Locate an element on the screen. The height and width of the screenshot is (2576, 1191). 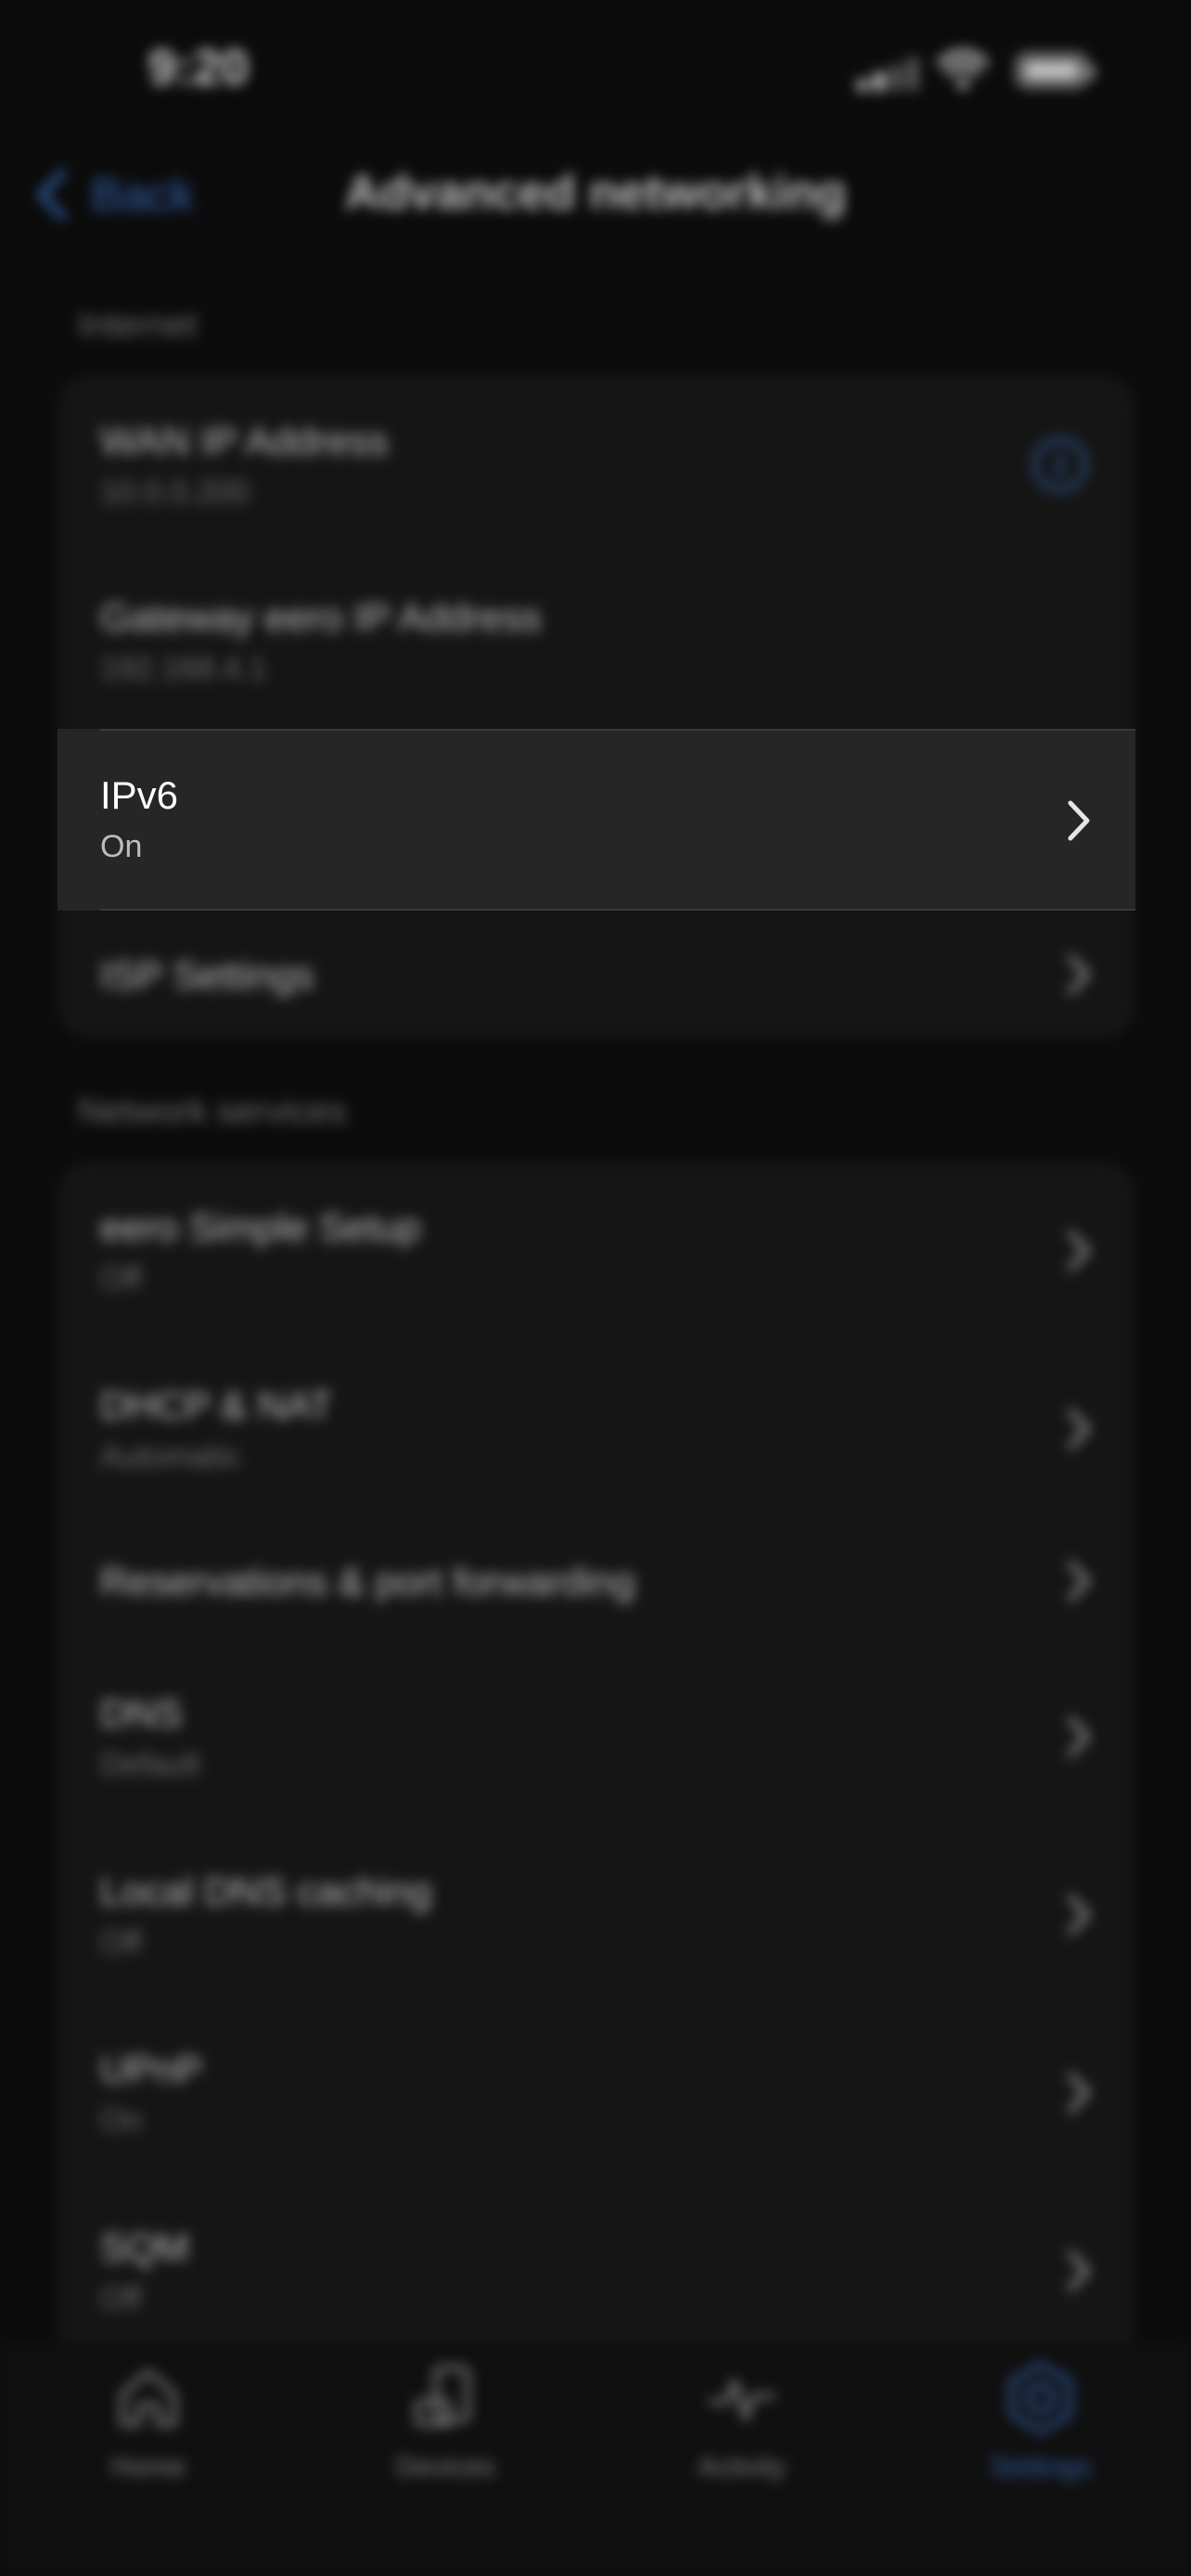
row-reservations-port-forwarding: Reservations & port forwarding is located at coordinates (597, 1582).